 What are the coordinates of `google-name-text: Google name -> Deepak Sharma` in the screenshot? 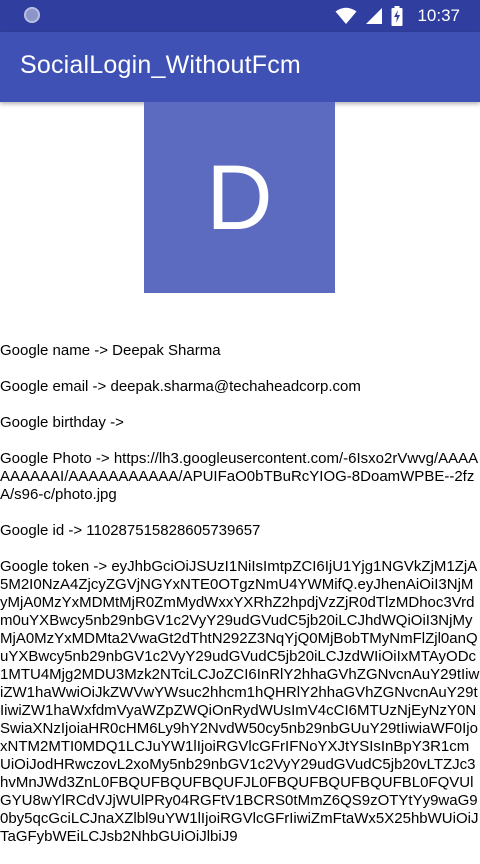 It's located at (110, 350).